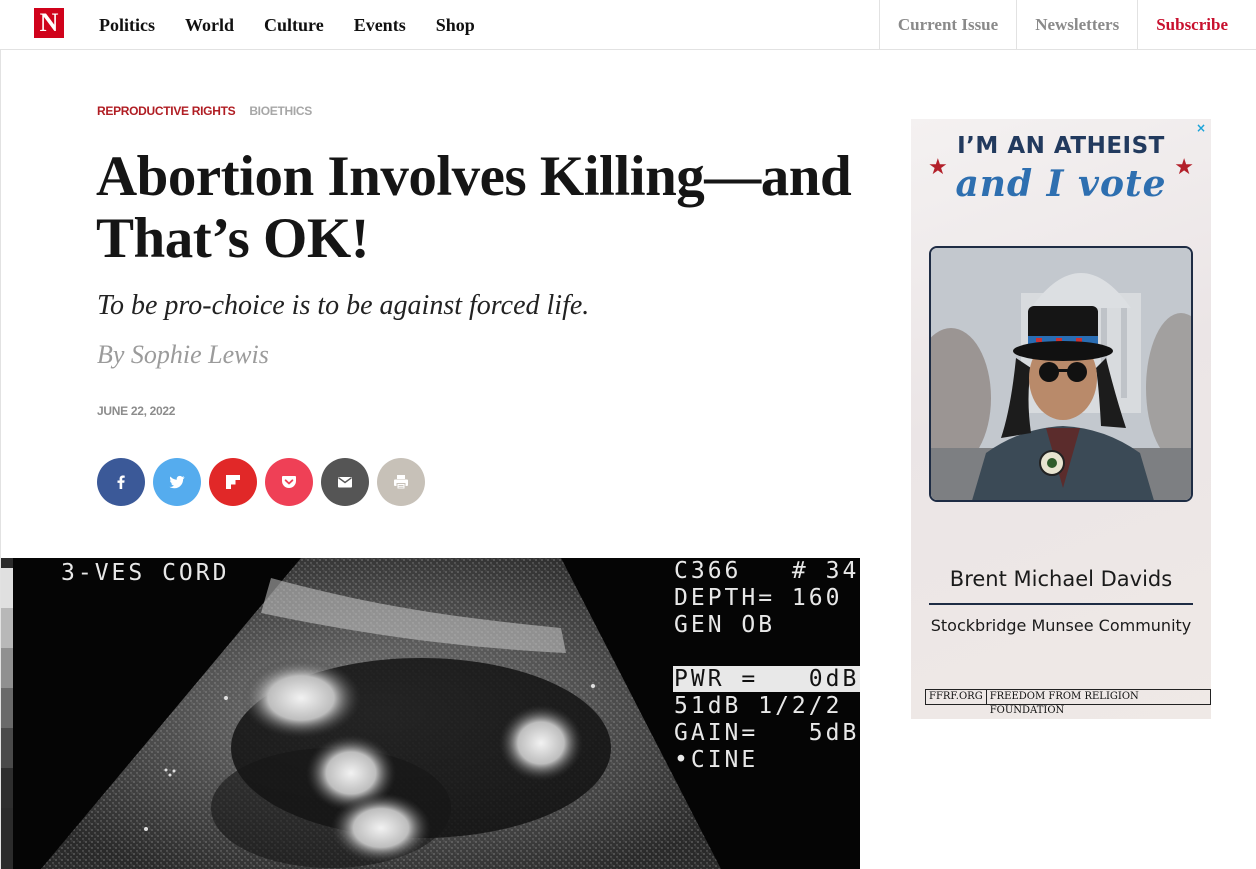  What do you see at coordinates (758, 706) in the screenshot?
I see `ultrasound-readout-5: 51dB 1/2/2` at bounding box center [758, 706].